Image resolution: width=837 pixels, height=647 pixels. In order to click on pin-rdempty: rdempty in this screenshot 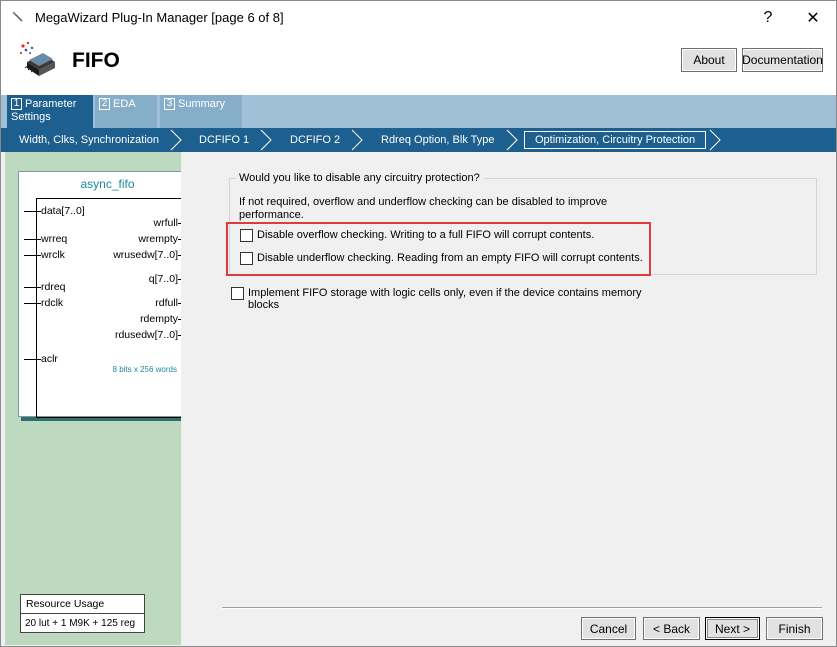, I will do `click(167, 319)`.